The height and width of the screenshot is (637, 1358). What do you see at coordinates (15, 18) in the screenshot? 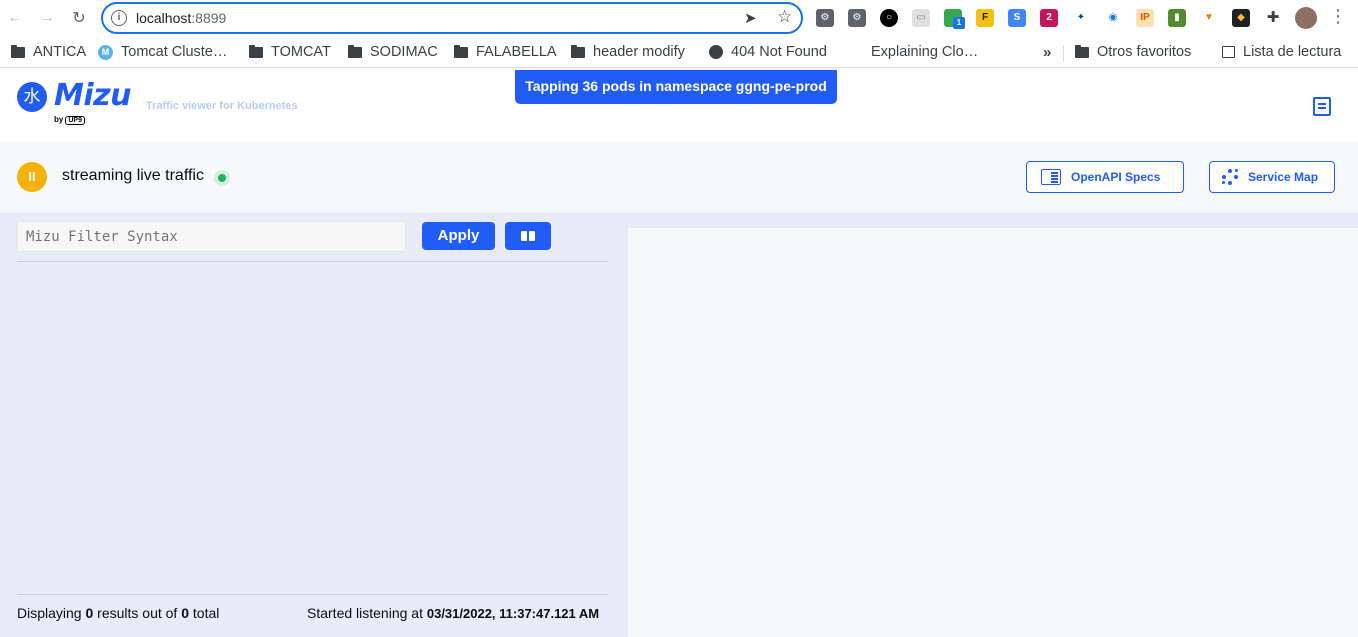
I see `back-icon: ←` at bounding box center [15, 18].